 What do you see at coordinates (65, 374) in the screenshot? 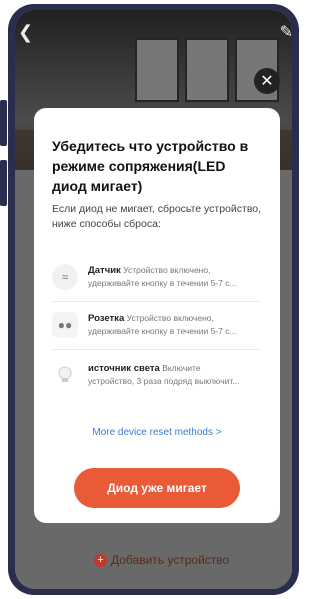
I see `bulb-icon` at bounding box center [65, 374].